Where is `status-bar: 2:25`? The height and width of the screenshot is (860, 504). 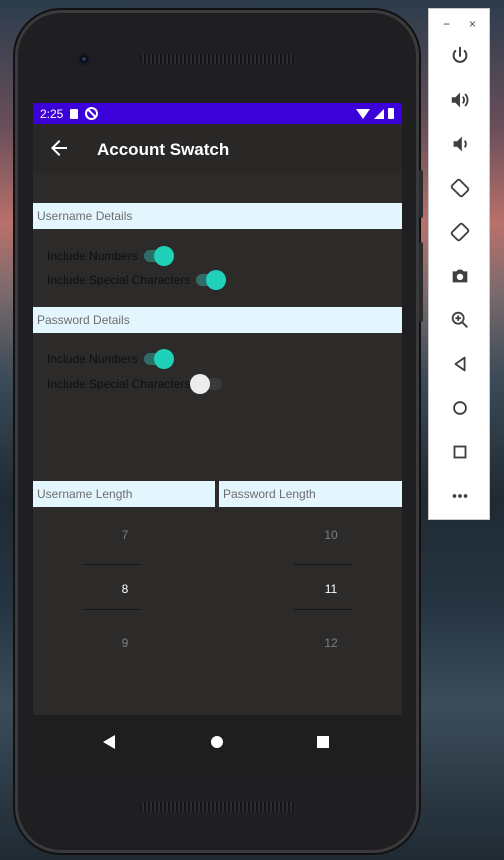
status-bar: 2:25 is located at coordinates (217, 113).